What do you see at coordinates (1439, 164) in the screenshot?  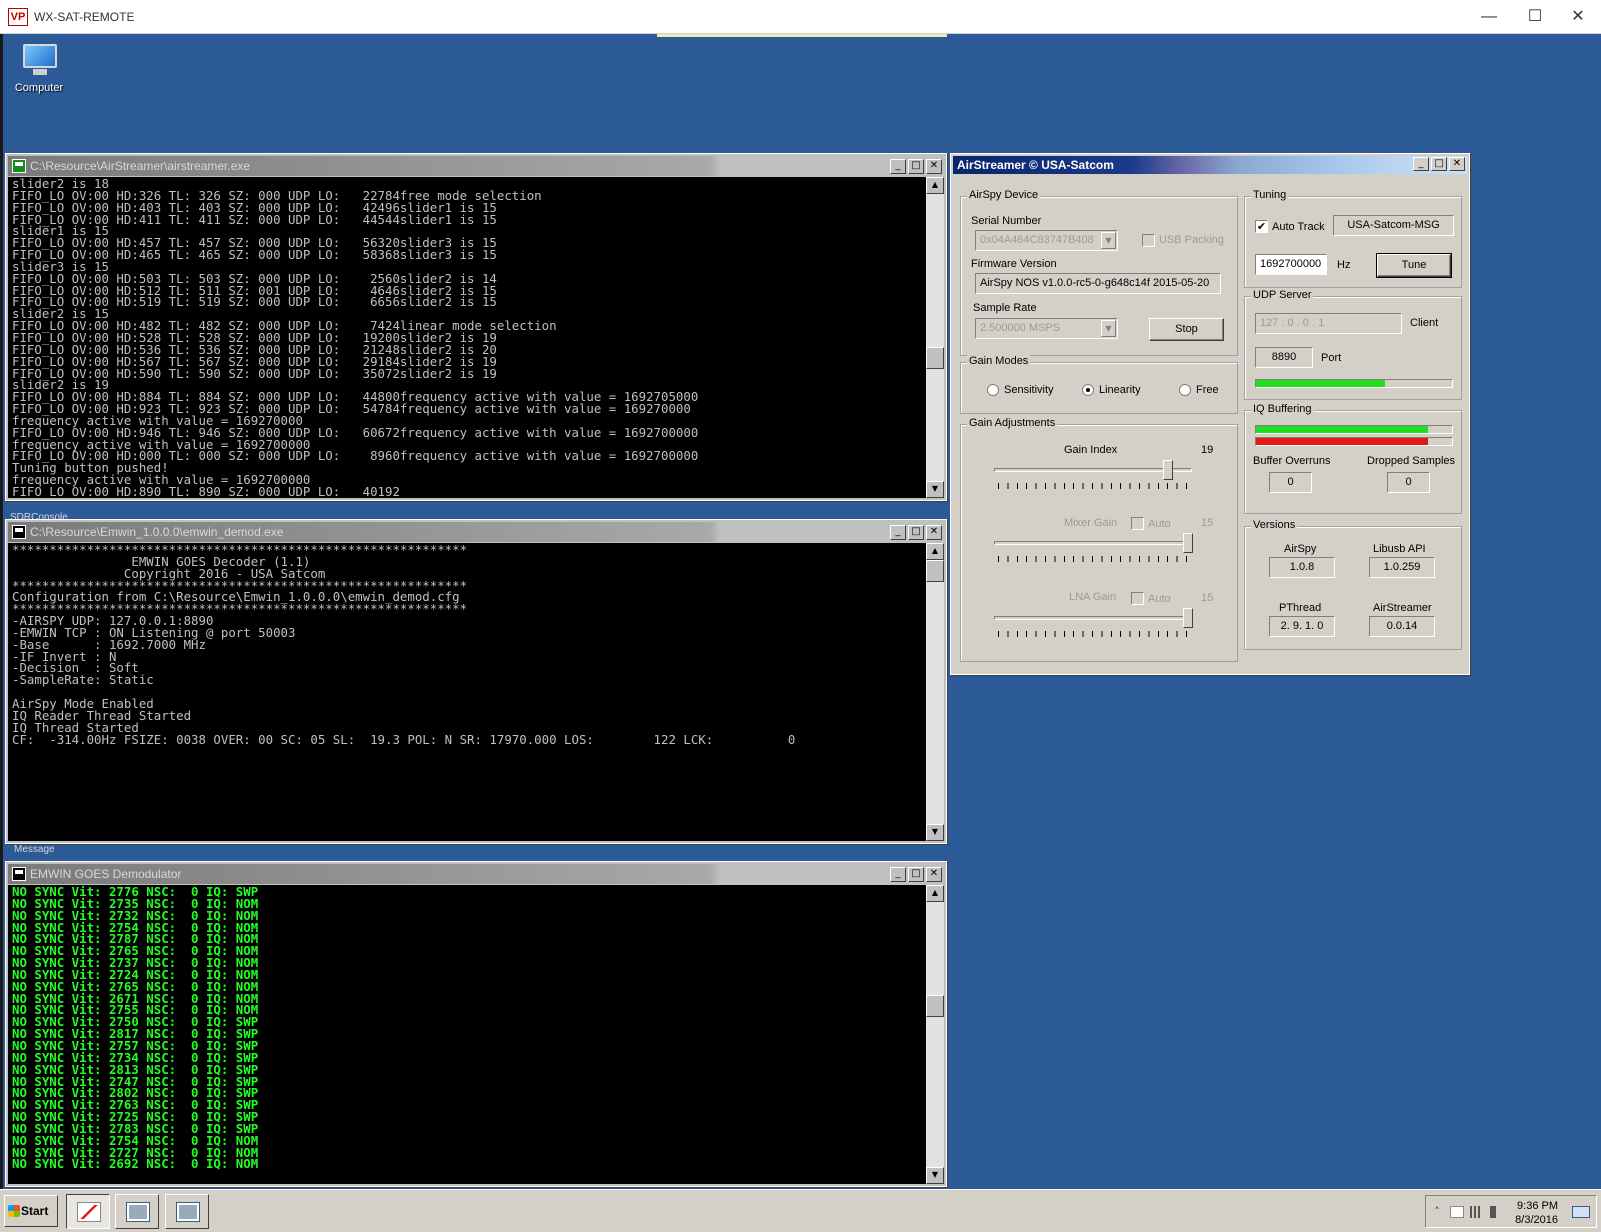 I see `airstreamer-maximize-button: □` at bounding box center [1439, 164].